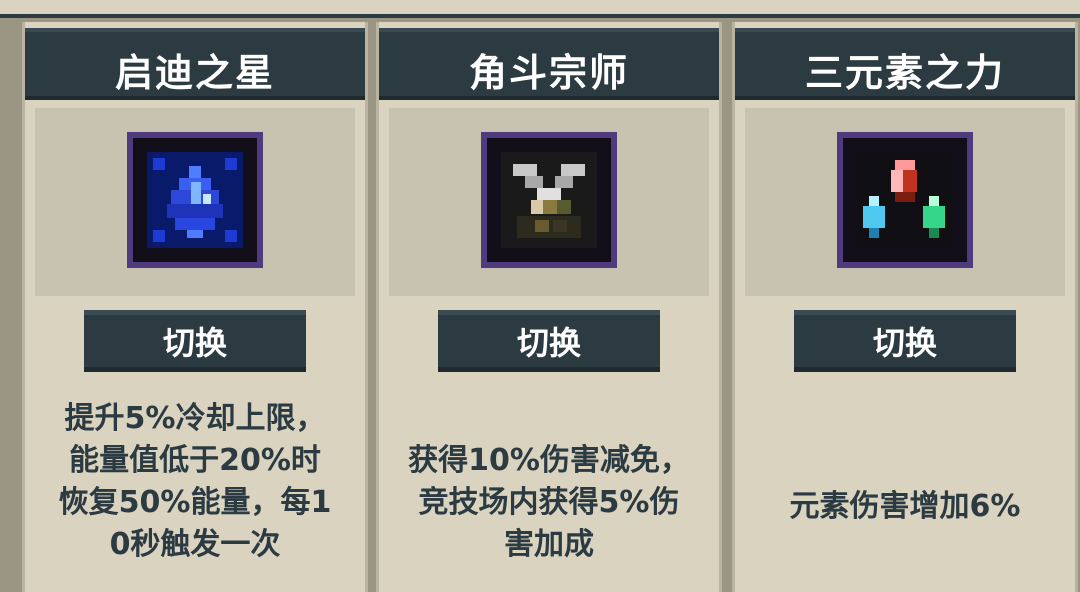 The image size is (1080, 592). I want to click on blue-star-gem-icon, so click(195, 200).